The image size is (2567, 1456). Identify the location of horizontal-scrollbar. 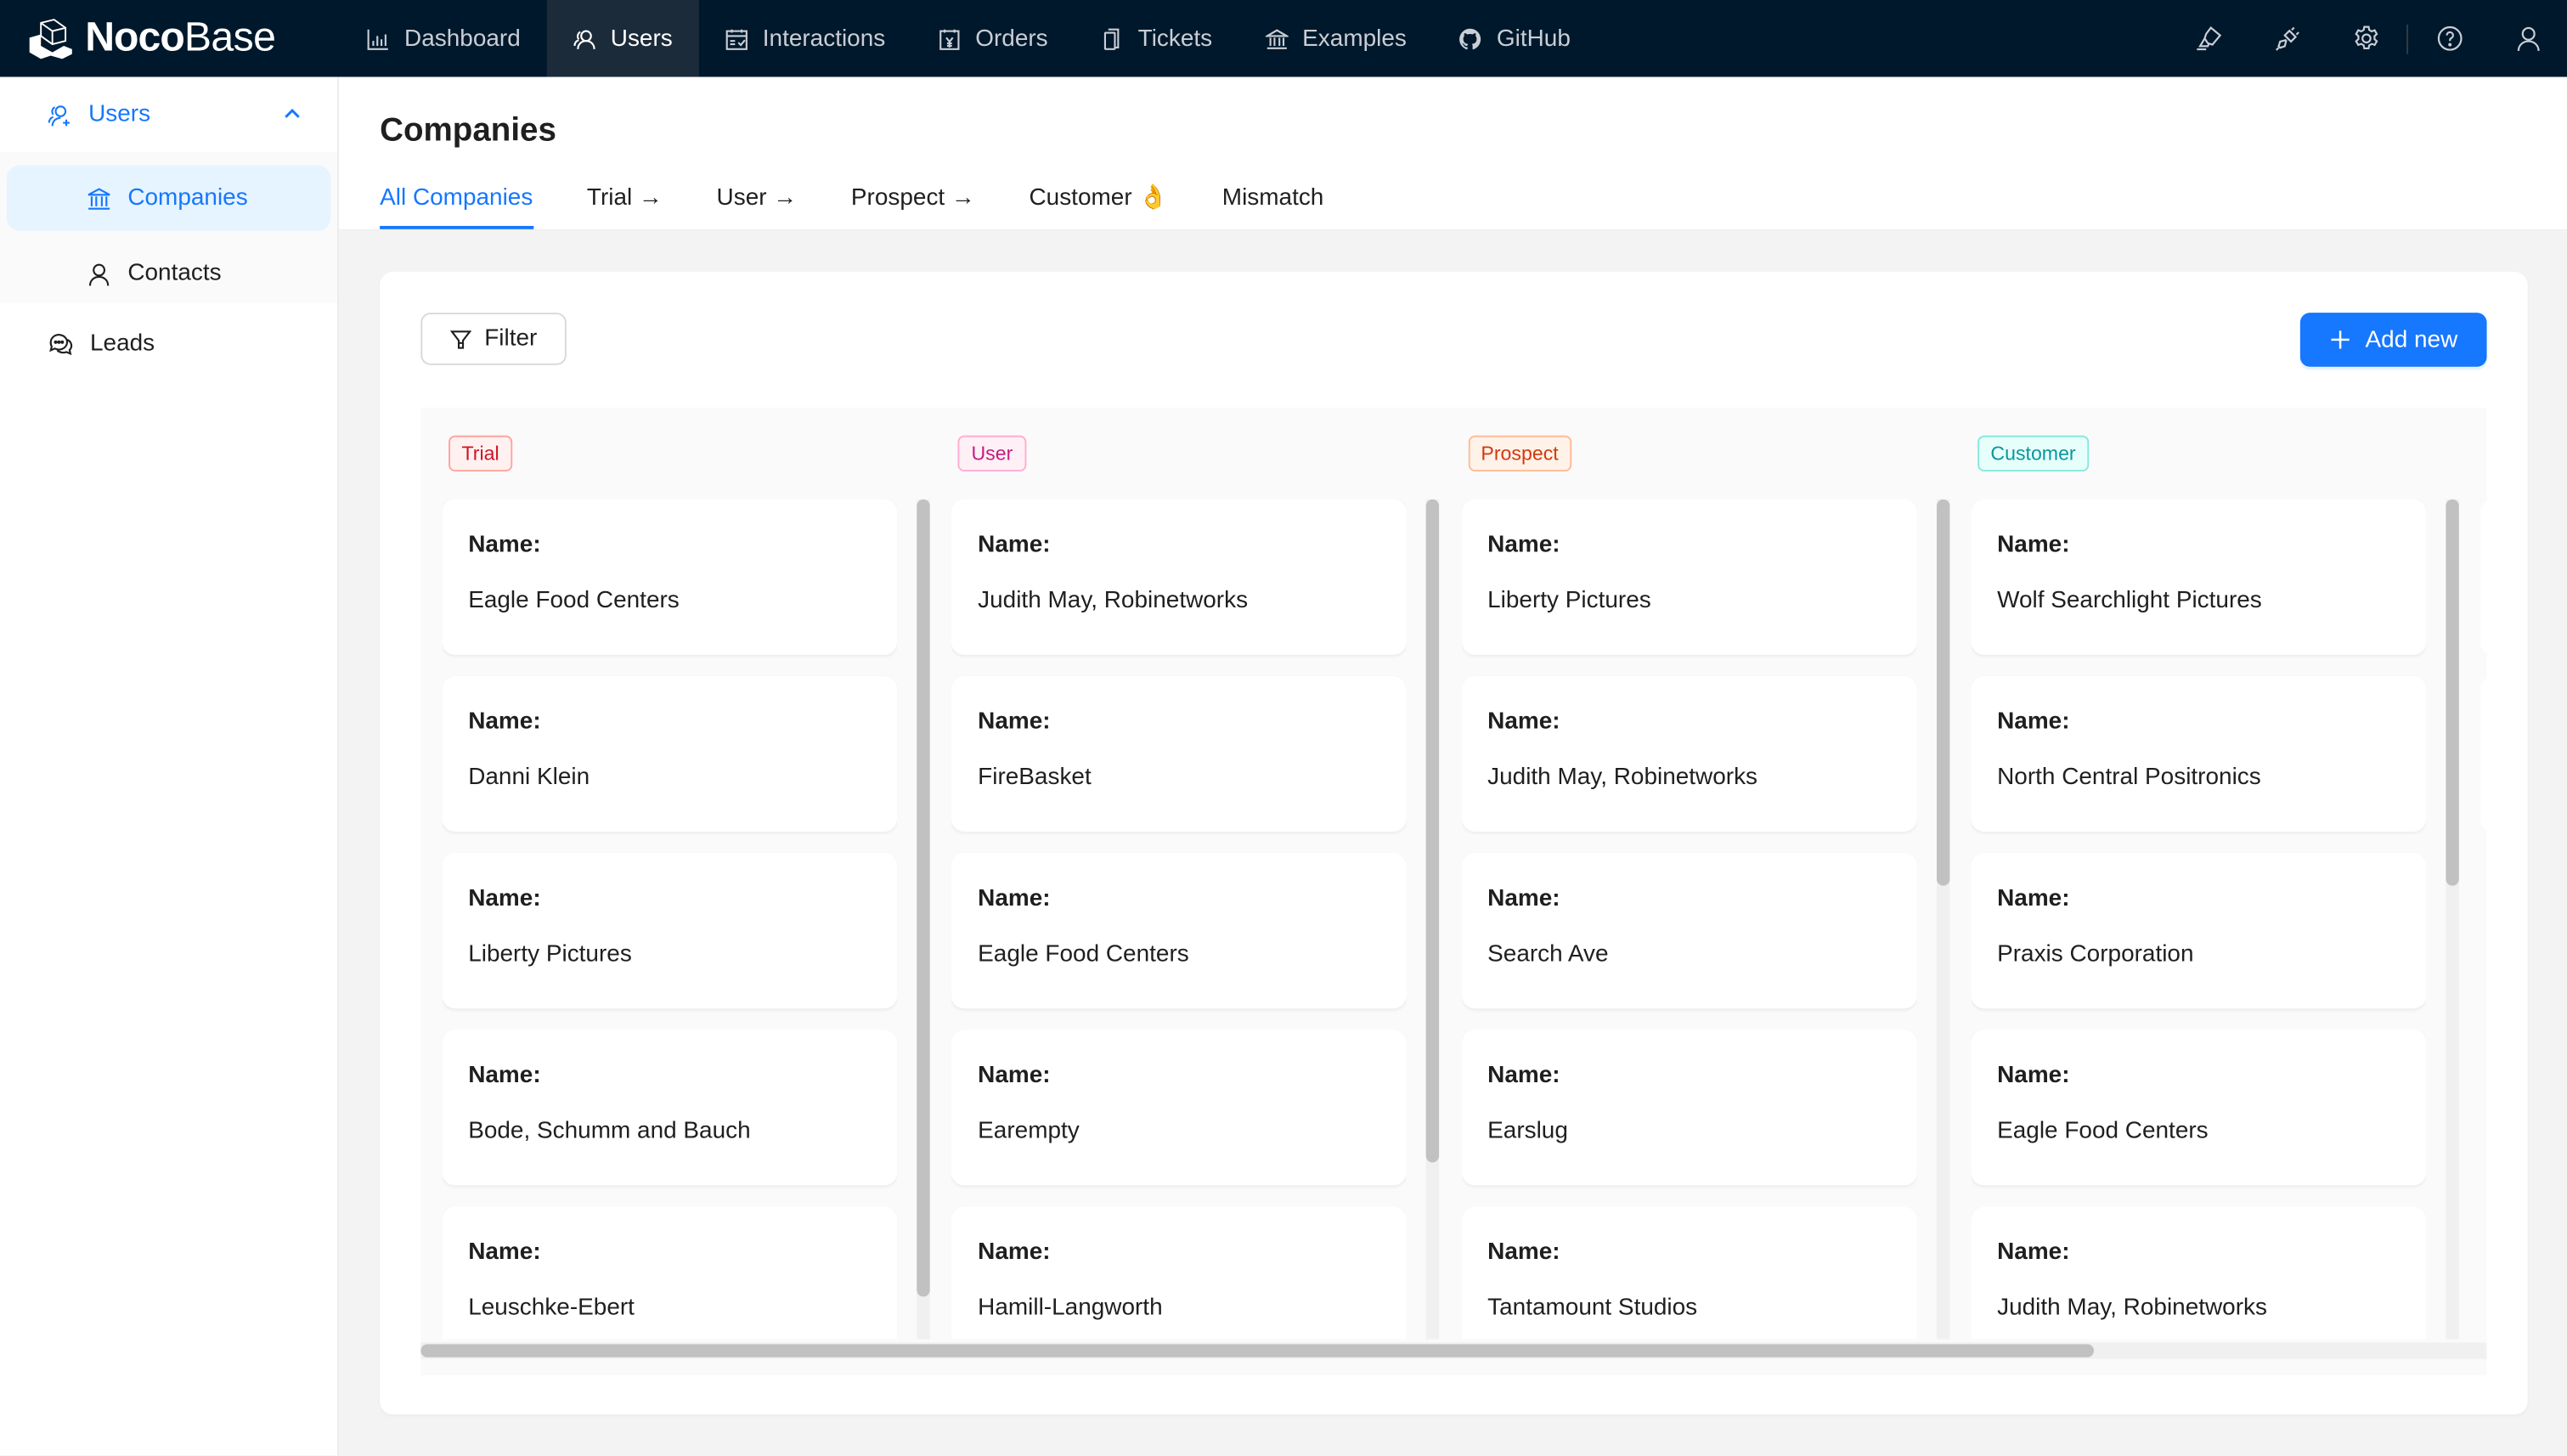
(1453, 1351).